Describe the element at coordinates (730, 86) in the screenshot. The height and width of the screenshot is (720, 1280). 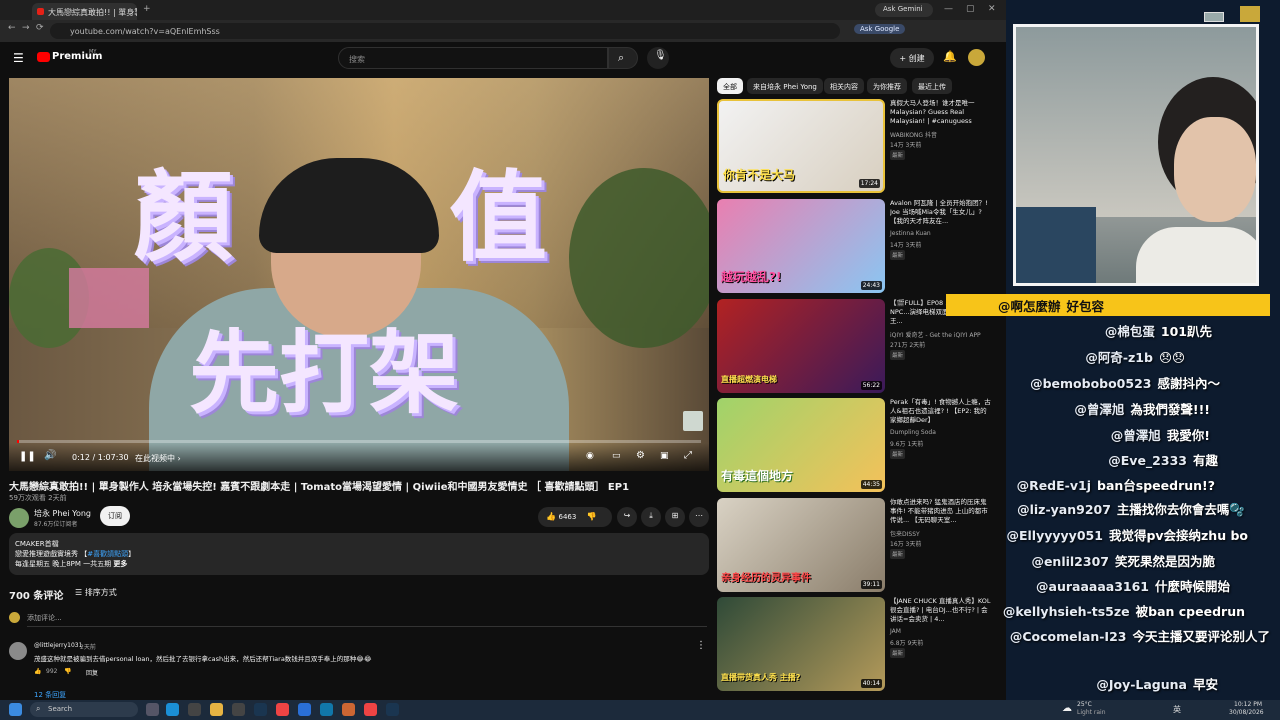
I see `chip-all: 全部` at that location.